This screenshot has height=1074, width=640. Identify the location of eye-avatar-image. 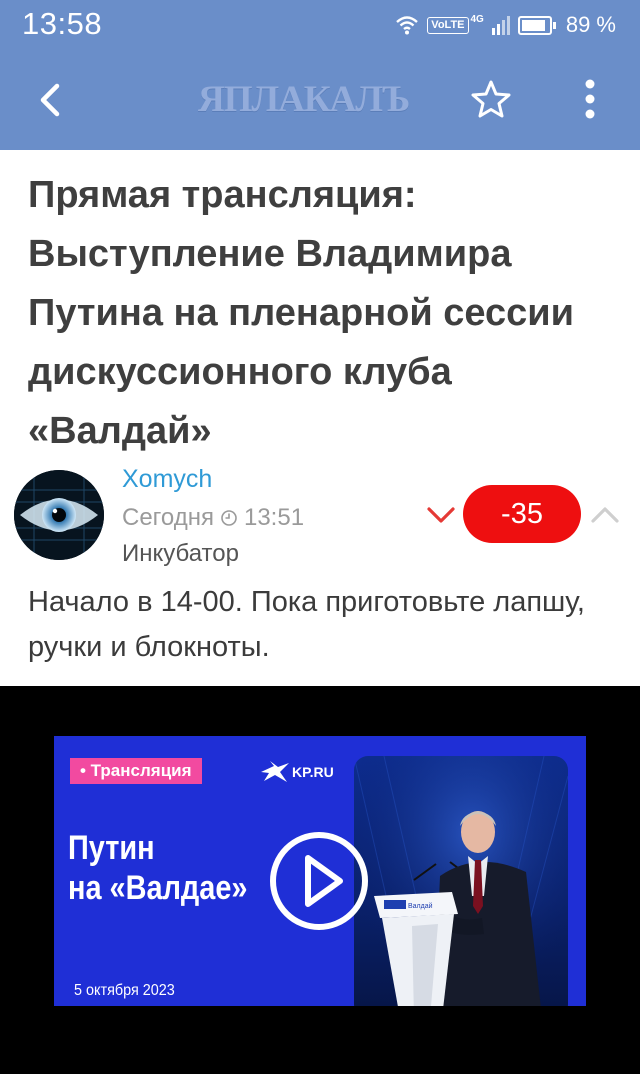
(59, 515).